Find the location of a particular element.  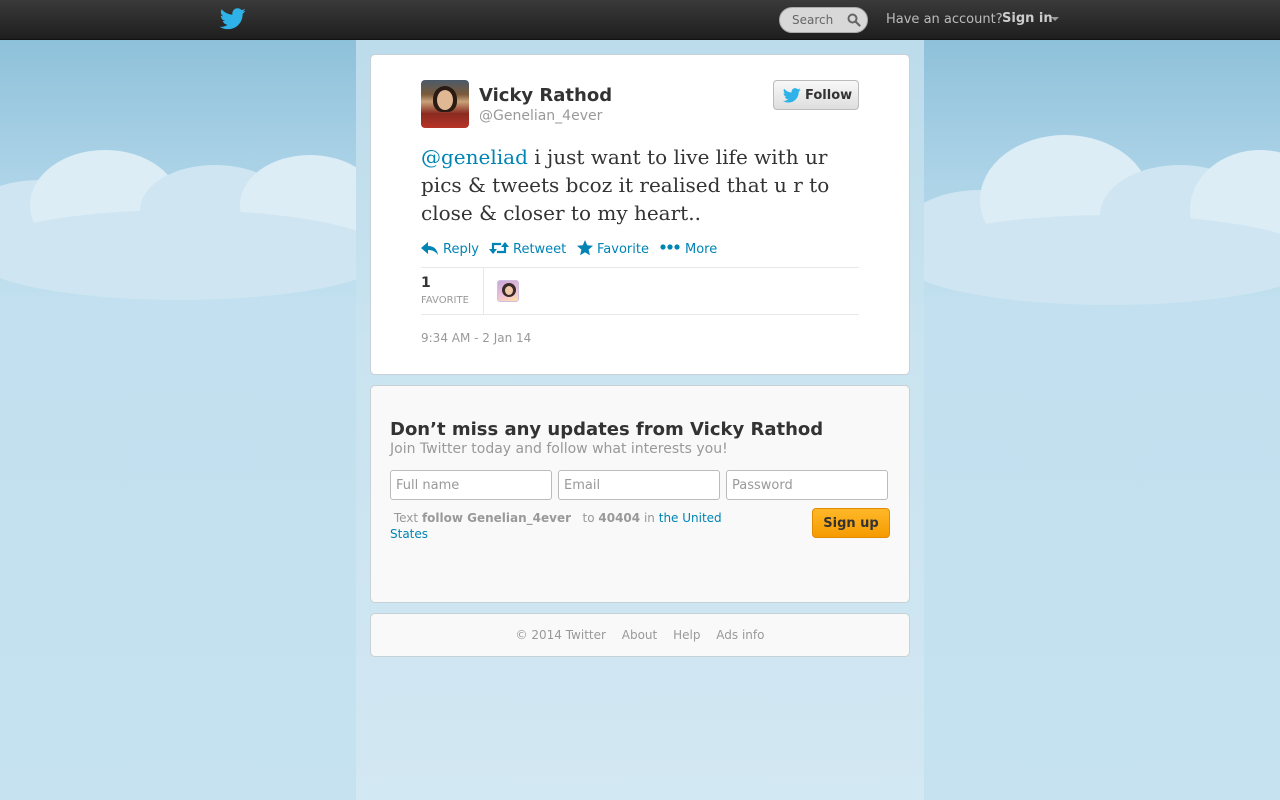

ads-info-link: Ads info is located at coordinates (740, 635).